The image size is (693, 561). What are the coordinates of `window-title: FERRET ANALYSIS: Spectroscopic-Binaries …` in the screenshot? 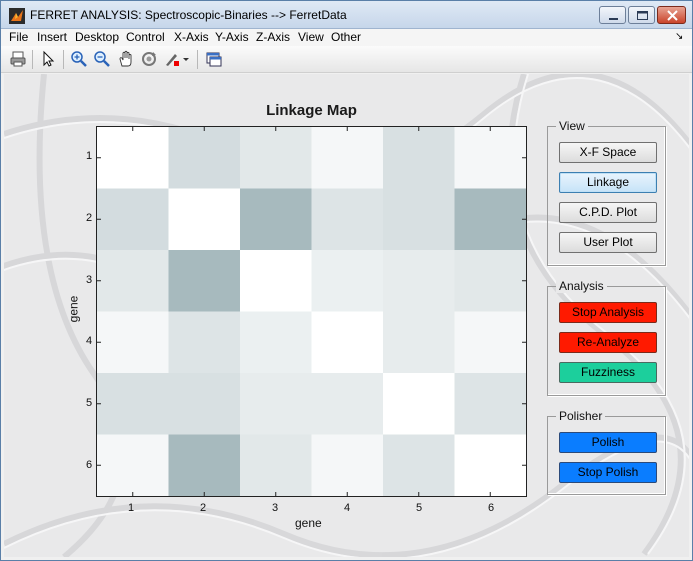 It's located at (188, 15).